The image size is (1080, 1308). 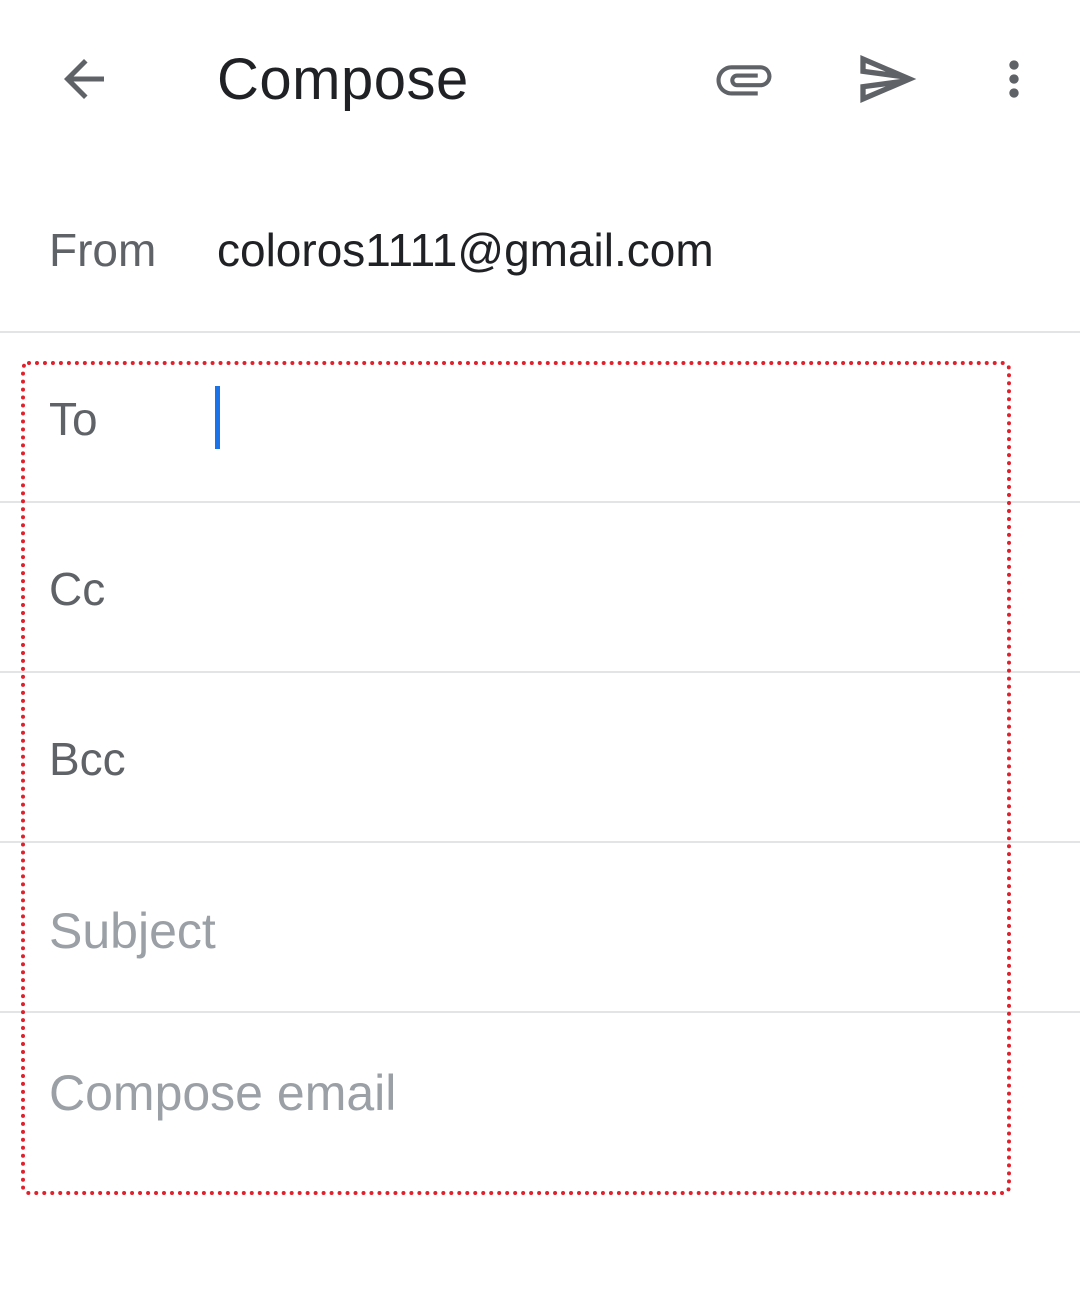 What do you see at coordinates (217, 417) in the screenshot?
I see `text-cursor` at bounding box center [217, 417].